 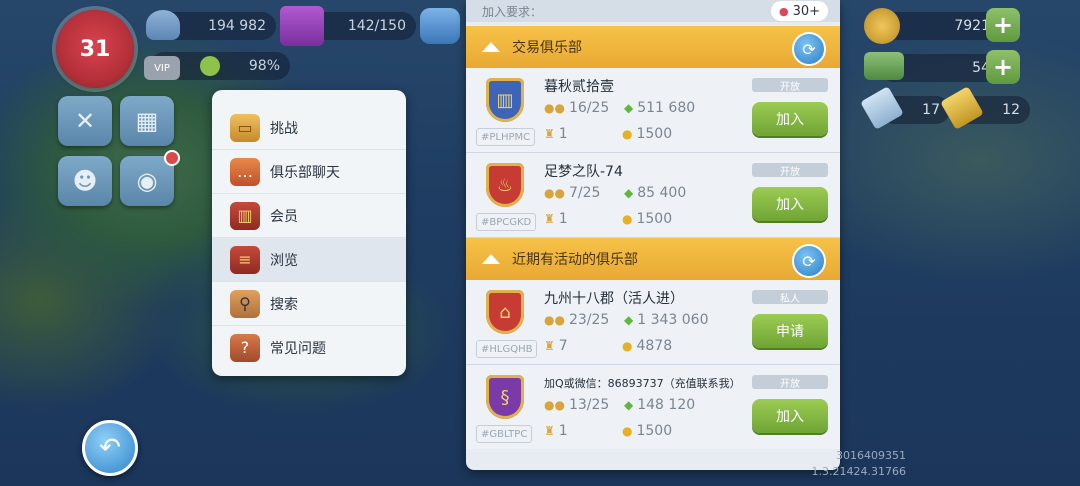 I want to click on menu-item-club-chat: … 俱乐部聊天, so click(x=309, y=172).